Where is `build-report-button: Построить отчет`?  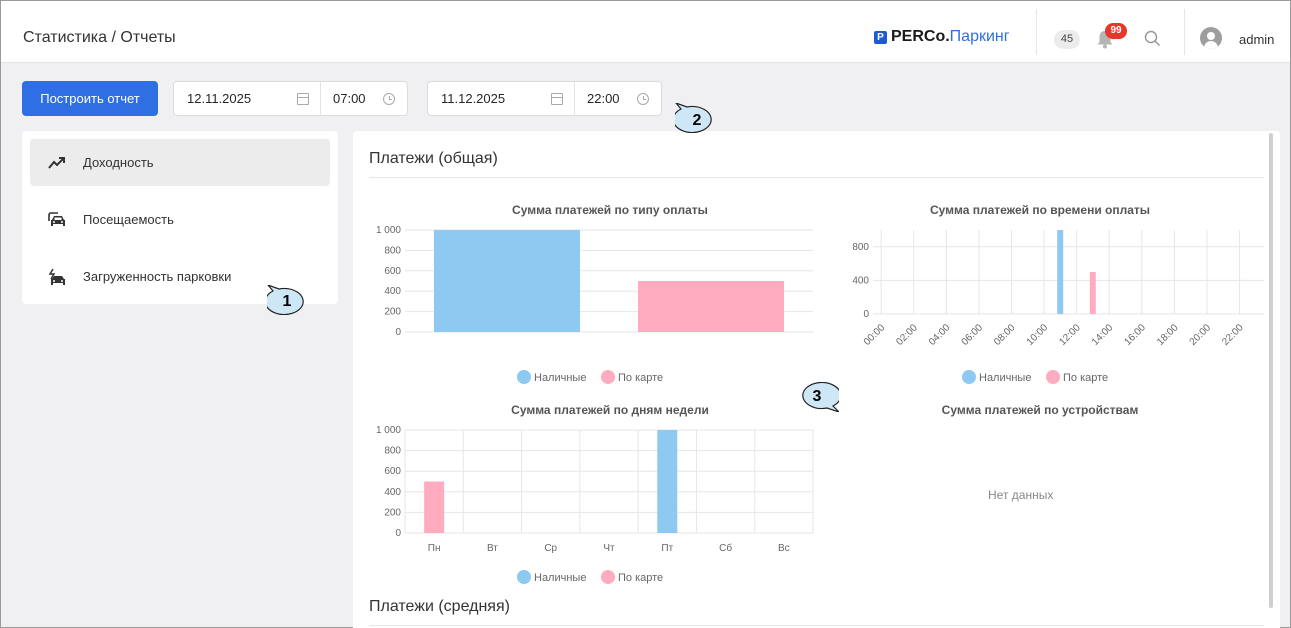 build-report-button: Построить отчет is located at coordinates (90, 98).